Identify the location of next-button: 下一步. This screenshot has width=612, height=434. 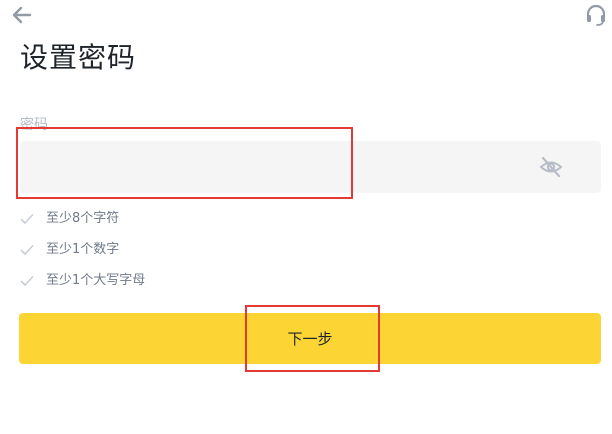
(310, 338).